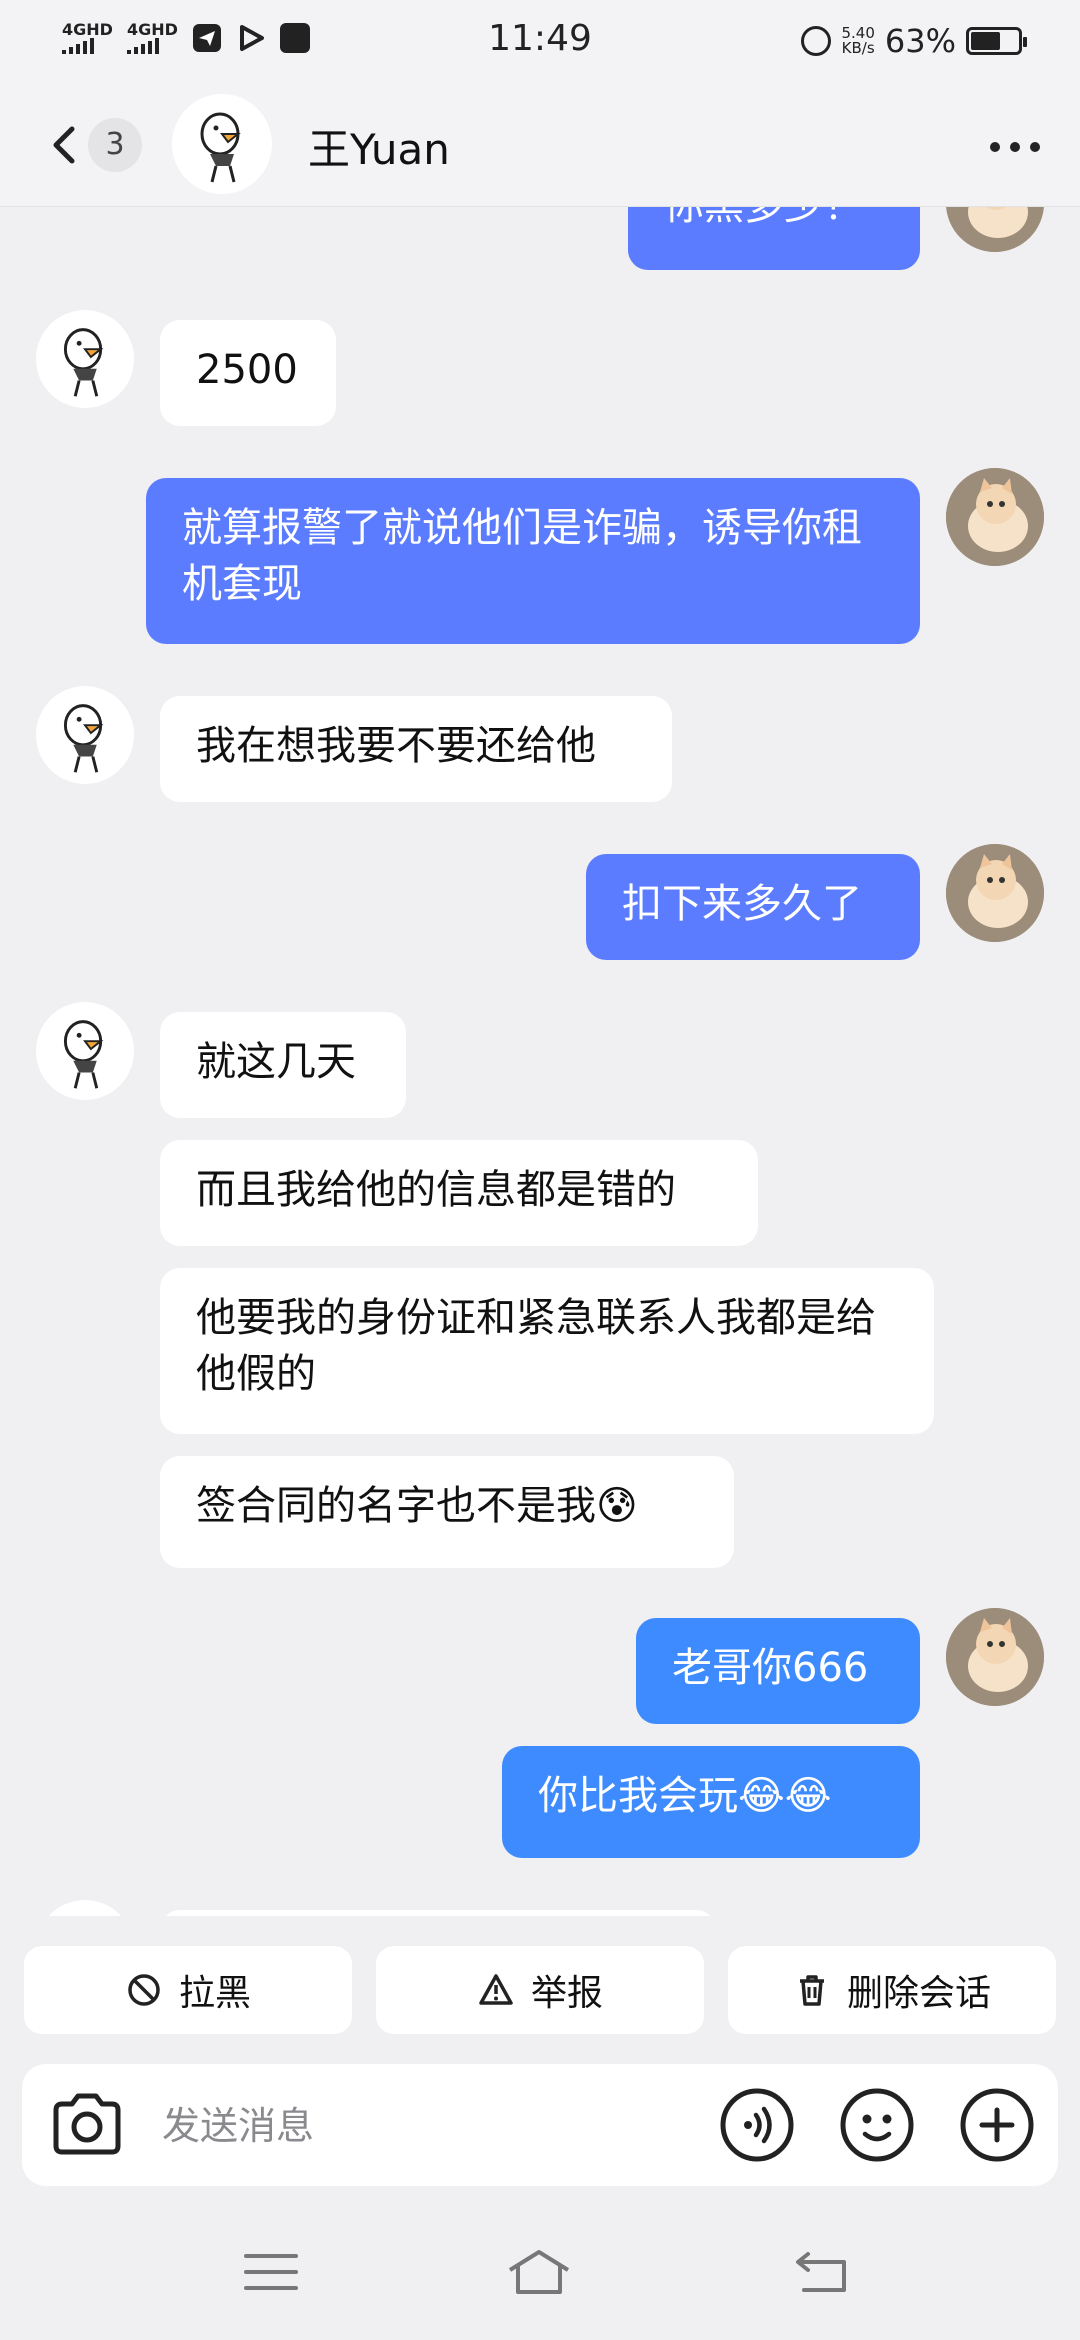 The height and width of the screenshot is (2340, 1080). I want to click on message-bubble-in: 我在想我要不要还给他, so click(416, 749).